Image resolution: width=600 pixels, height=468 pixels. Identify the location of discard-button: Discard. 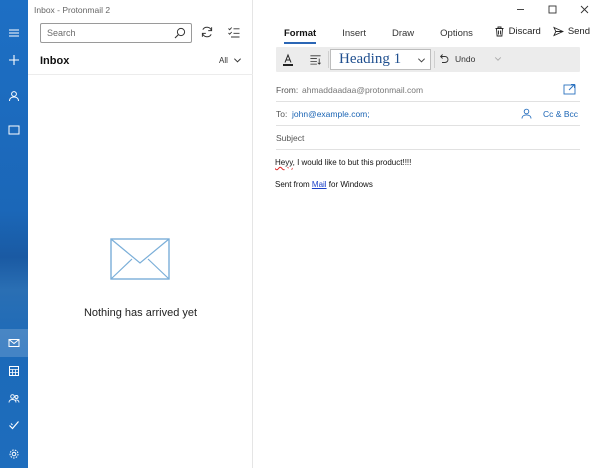
(517, 31).